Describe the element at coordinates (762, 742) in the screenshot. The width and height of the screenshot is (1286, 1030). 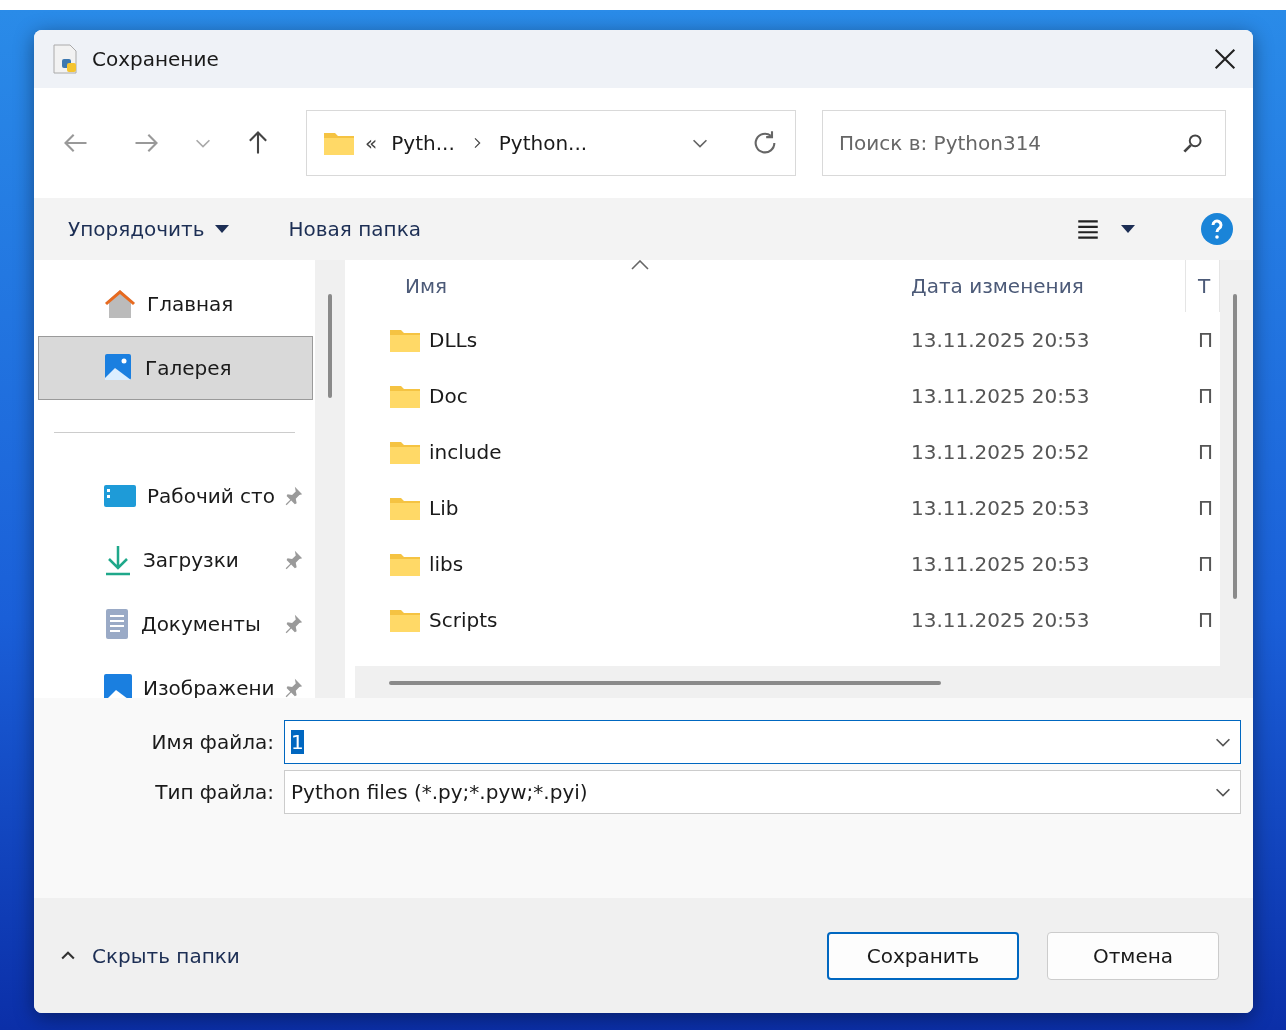
I see `file-name-field: 1` at that location.